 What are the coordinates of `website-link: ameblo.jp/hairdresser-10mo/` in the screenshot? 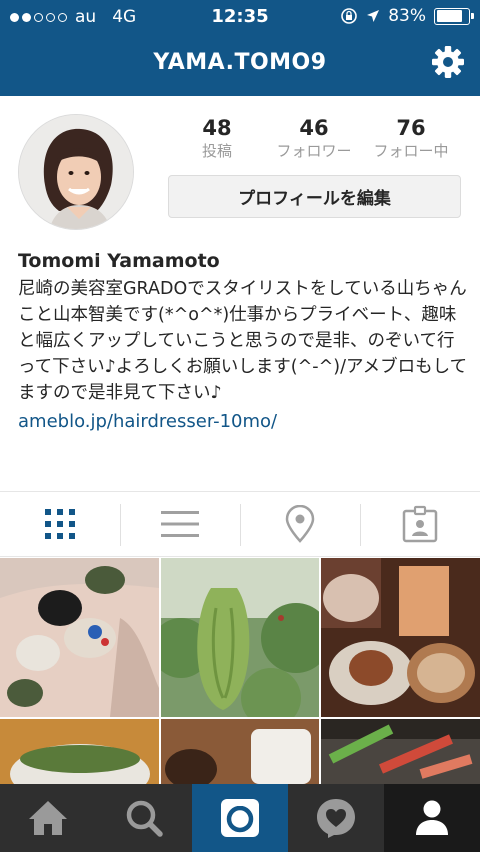 It's located at (243, 421).